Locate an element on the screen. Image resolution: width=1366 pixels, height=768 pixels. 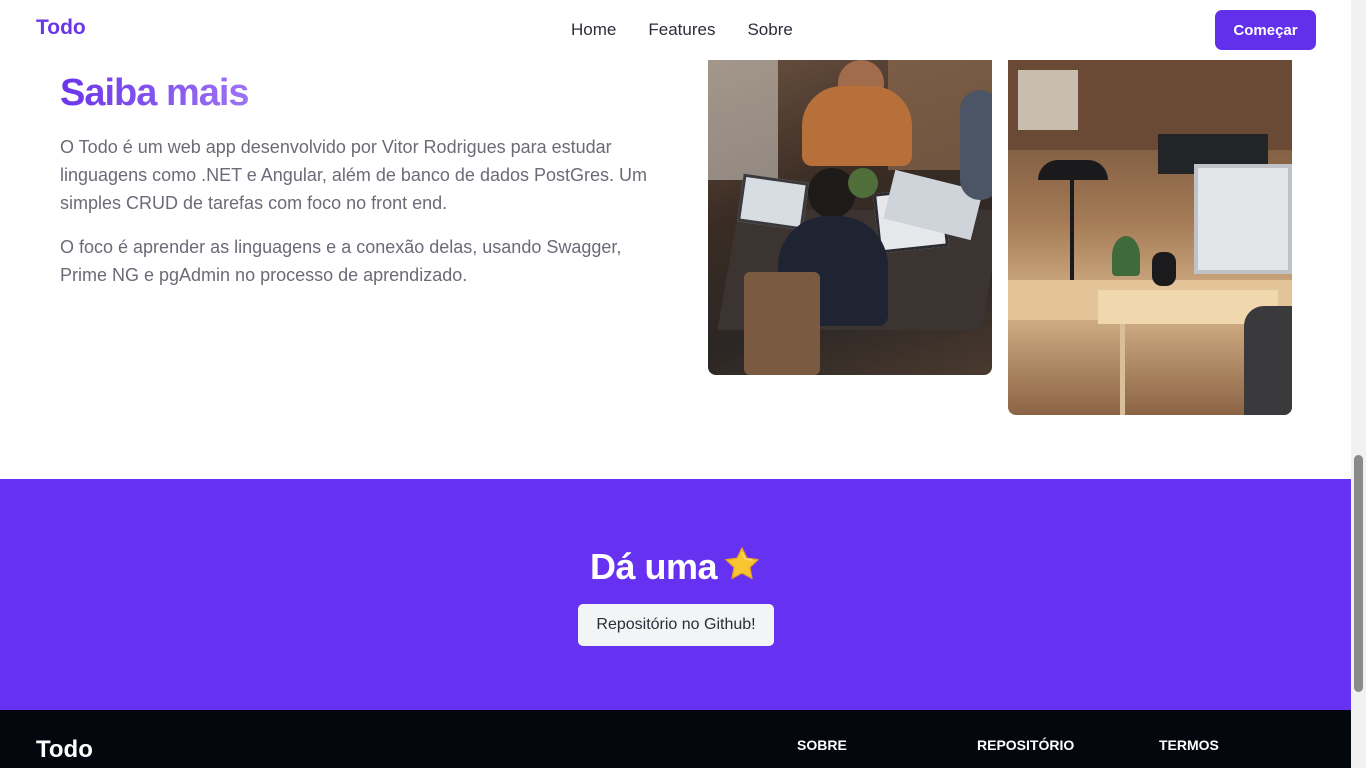
nav-home-link: Home is located at coordinates (593, 30).